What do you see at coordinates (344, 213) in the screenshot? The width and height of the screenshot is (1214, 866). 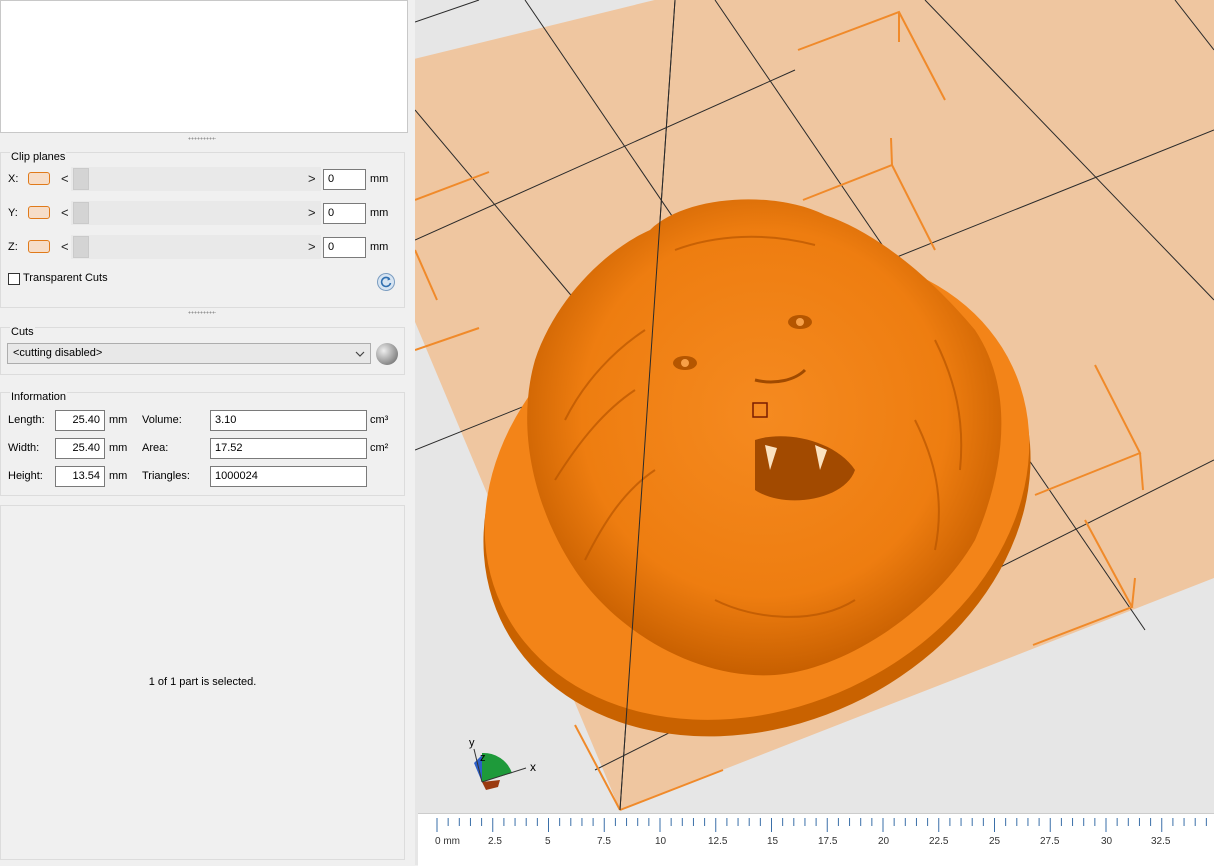 I see `clip-y-input: 0` at bounding box center [344, 213].